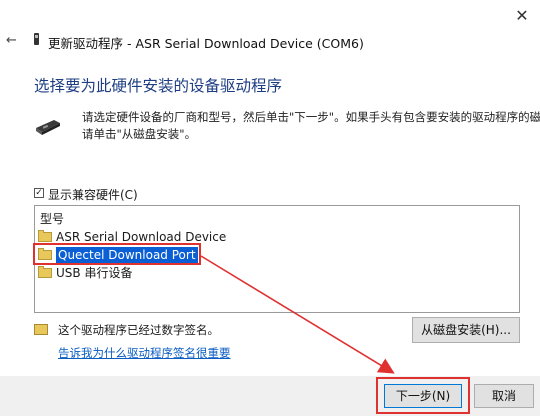 This screenshot has width=540, height=416. What do you see at coordinates (158, 86) in the screenshot?
I see `page-heading: 选择要为此硬件安装的设备驱动程序` at bounding box center [158, 86].